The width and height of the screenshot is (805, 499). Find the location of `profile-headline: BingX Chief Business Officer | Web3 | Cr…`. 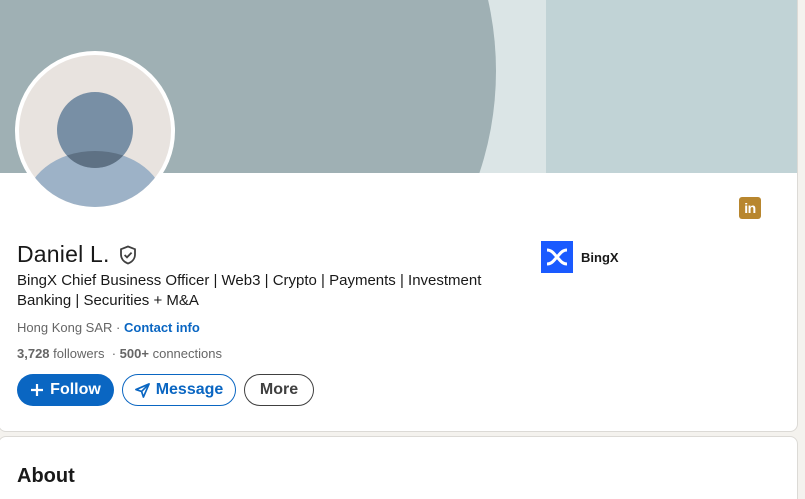

profile-headline: BingX Chief Business Officer | Web3 | Cr… is located at coordinates (249, 290).